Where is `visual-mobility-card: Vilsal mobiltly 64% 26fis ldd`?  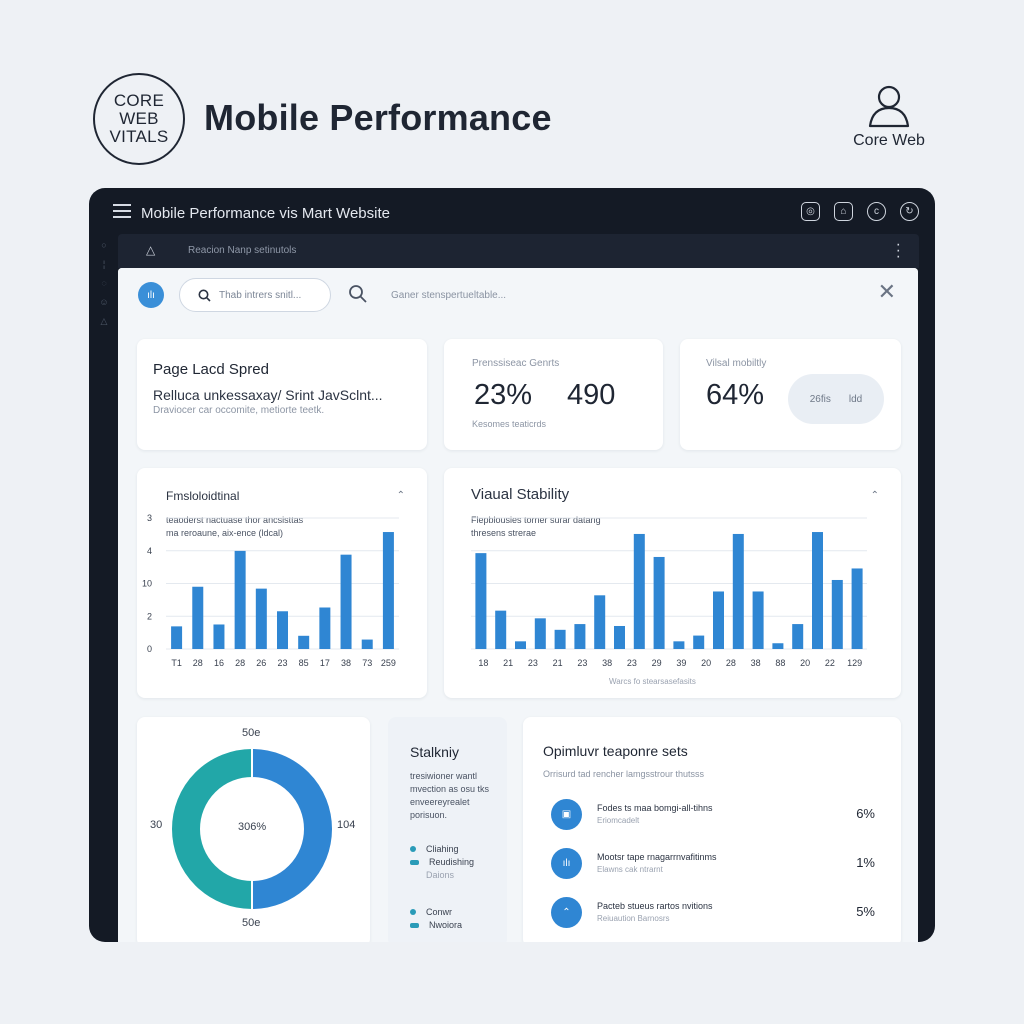 visual-mobility-card: Vilsal mobiltly 64% 26fis ldd is located at coordinates (790, 394).